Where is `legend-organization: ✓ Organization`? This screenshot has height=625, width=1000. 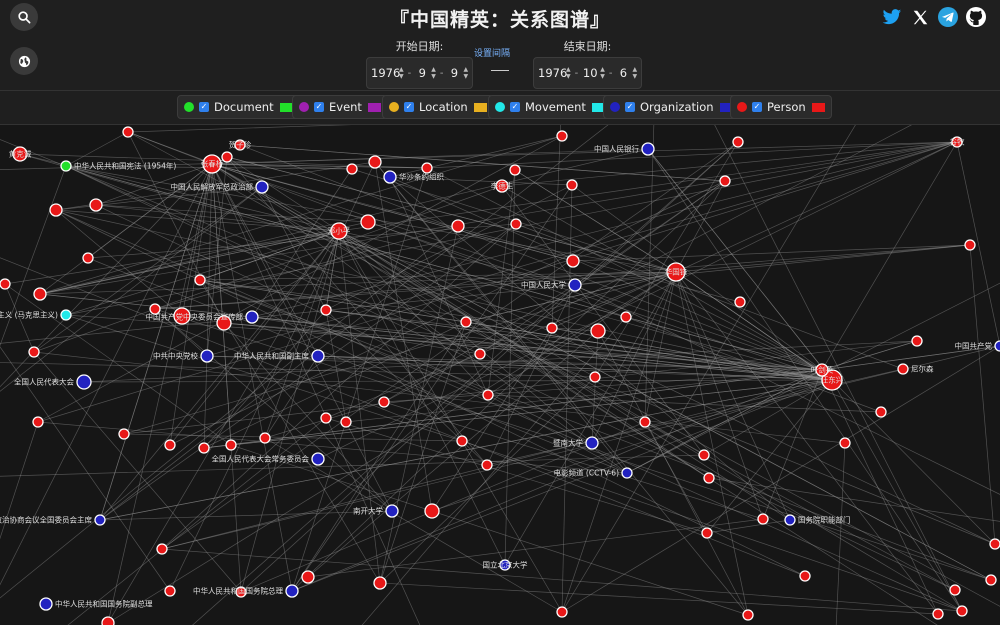 legend-organization: ✓ Organization is located at coordinates (671, 107).